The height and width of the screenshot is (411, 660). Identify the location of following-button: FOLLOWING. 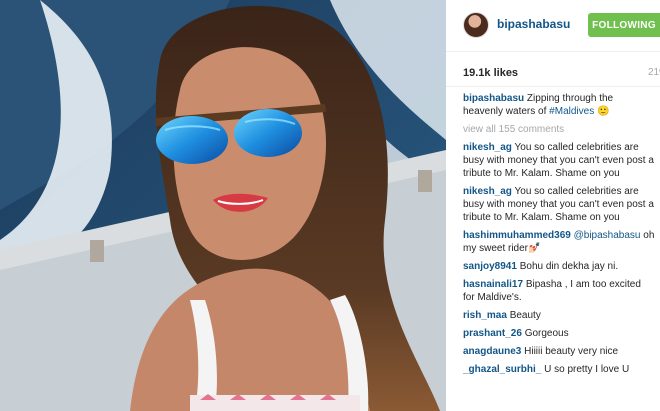
(624, 25).